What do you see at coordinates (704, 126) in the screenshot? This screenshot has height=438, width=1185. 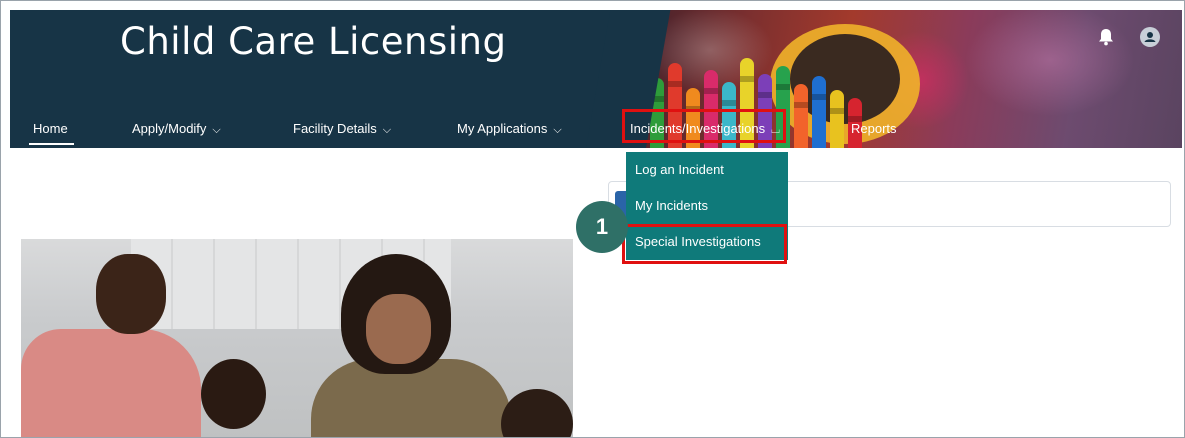 I see `highlight-incidents-menu` at bounding box center [704, 126].